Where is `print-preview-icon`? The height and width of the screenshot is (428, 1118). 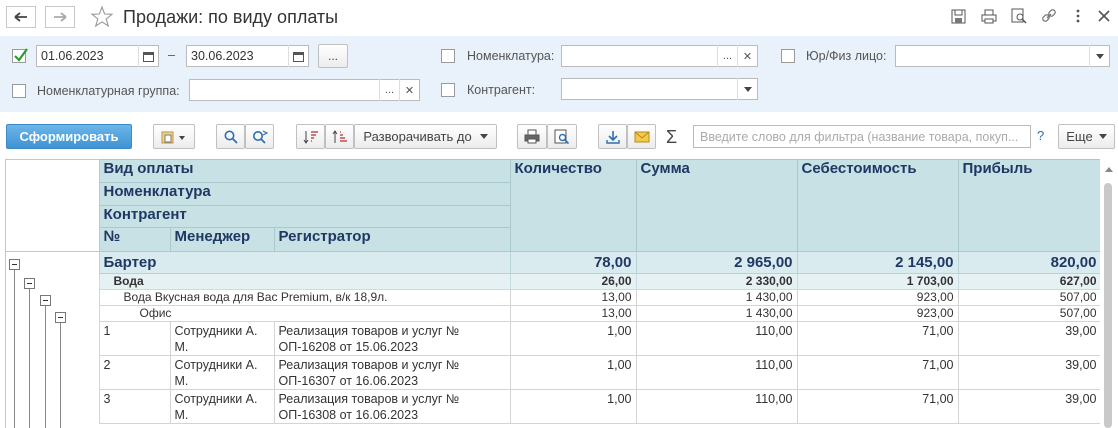 print-preview-icon is located at coordinates (562, 136).